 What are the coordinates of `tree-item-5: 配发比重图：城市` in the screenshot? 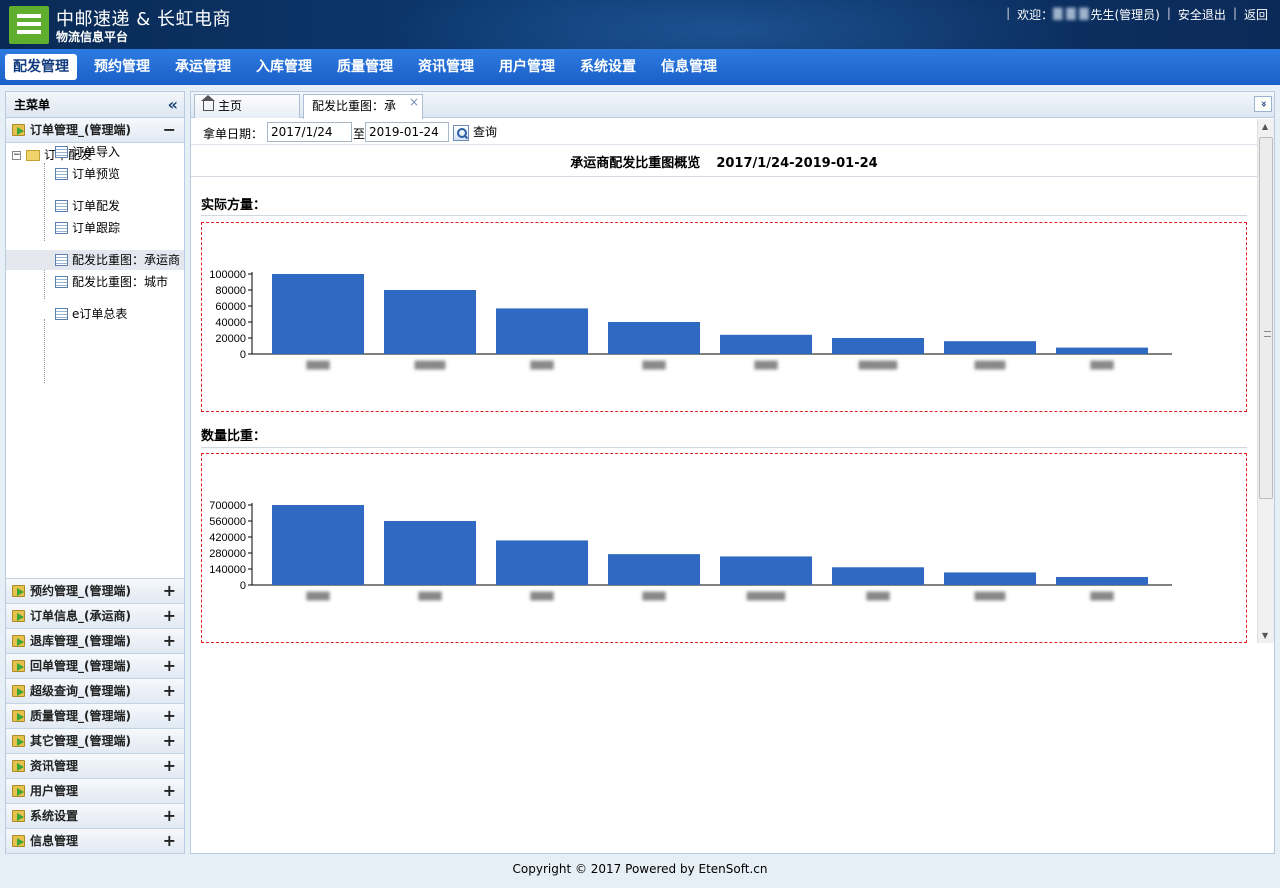 It's located at (95, 282).